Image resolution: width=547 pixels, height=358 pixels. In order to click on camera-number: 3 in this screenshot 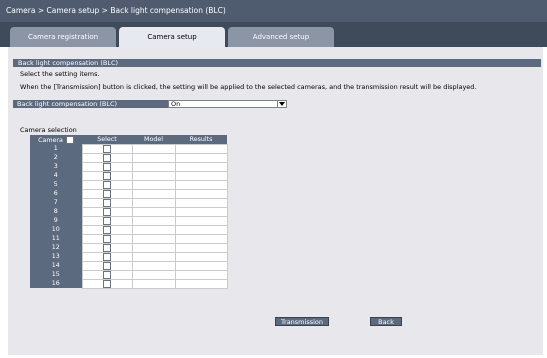, I will do `click(56, 166)`.